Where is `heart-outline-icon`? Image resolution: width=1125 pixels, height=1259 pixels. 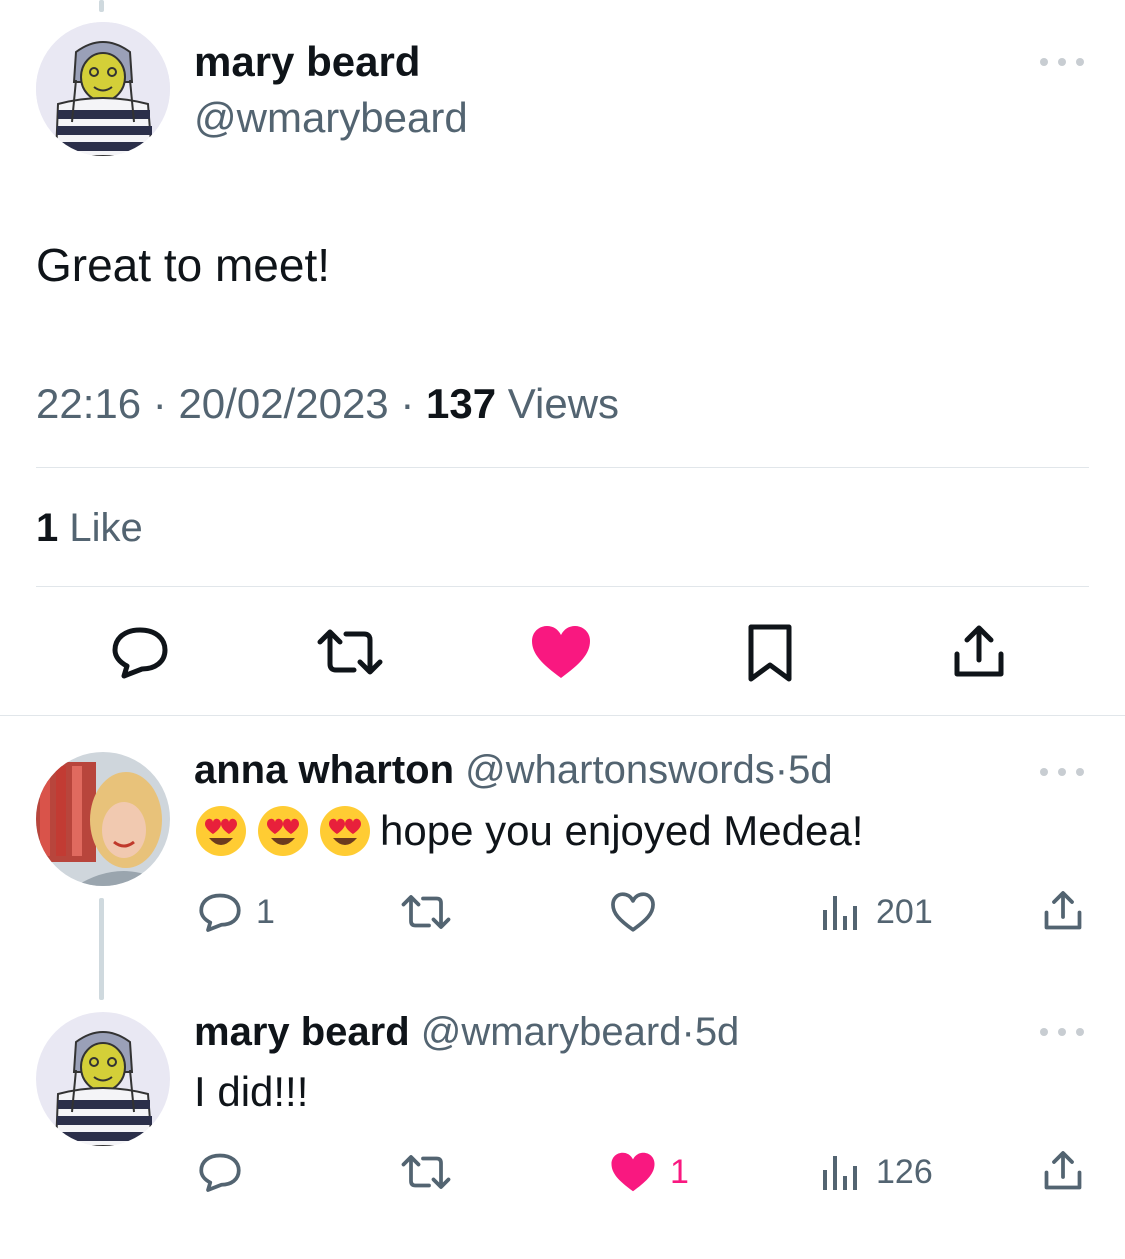 heart-outline-icon is located at coordinates (633, 912).